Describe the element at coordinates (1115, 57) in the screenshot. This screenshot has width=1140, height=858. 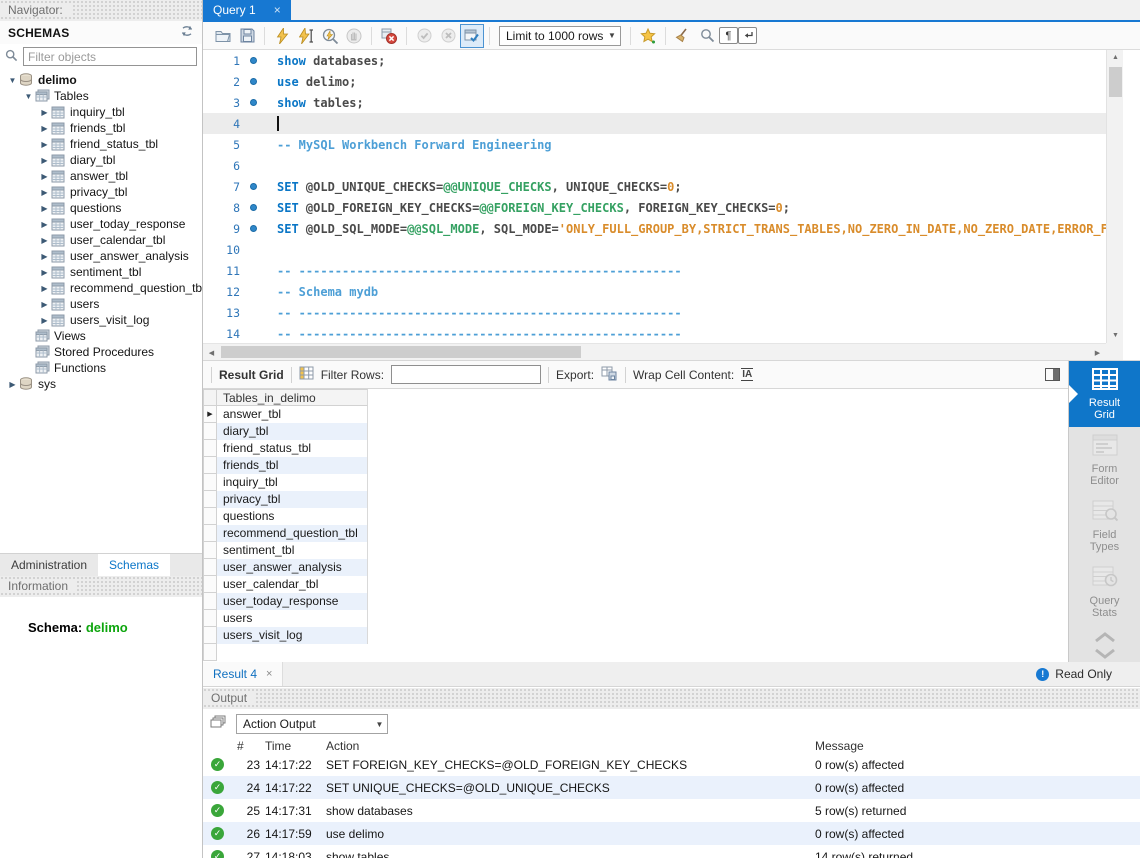
I see `scroll-up-icon: ▲` at that location.